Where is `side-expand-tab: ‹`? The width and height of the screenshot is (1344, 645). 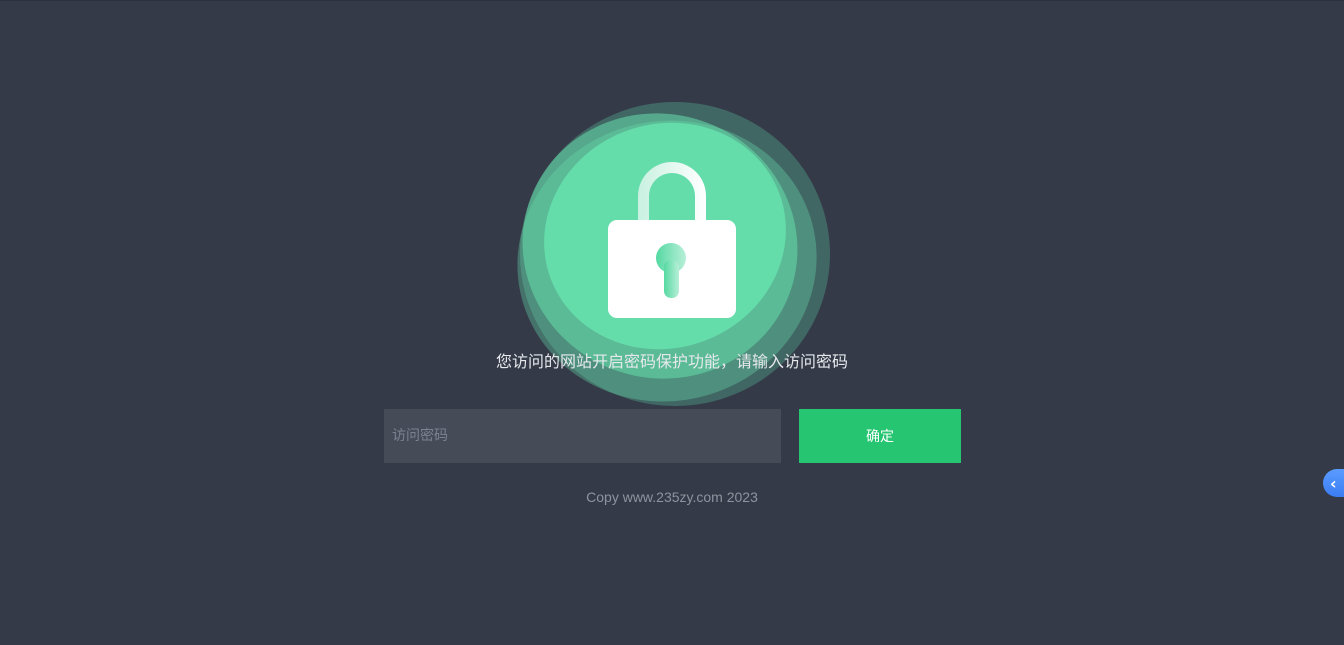 side-expand-tab: ‹ is located at coordinates (1333, 483).